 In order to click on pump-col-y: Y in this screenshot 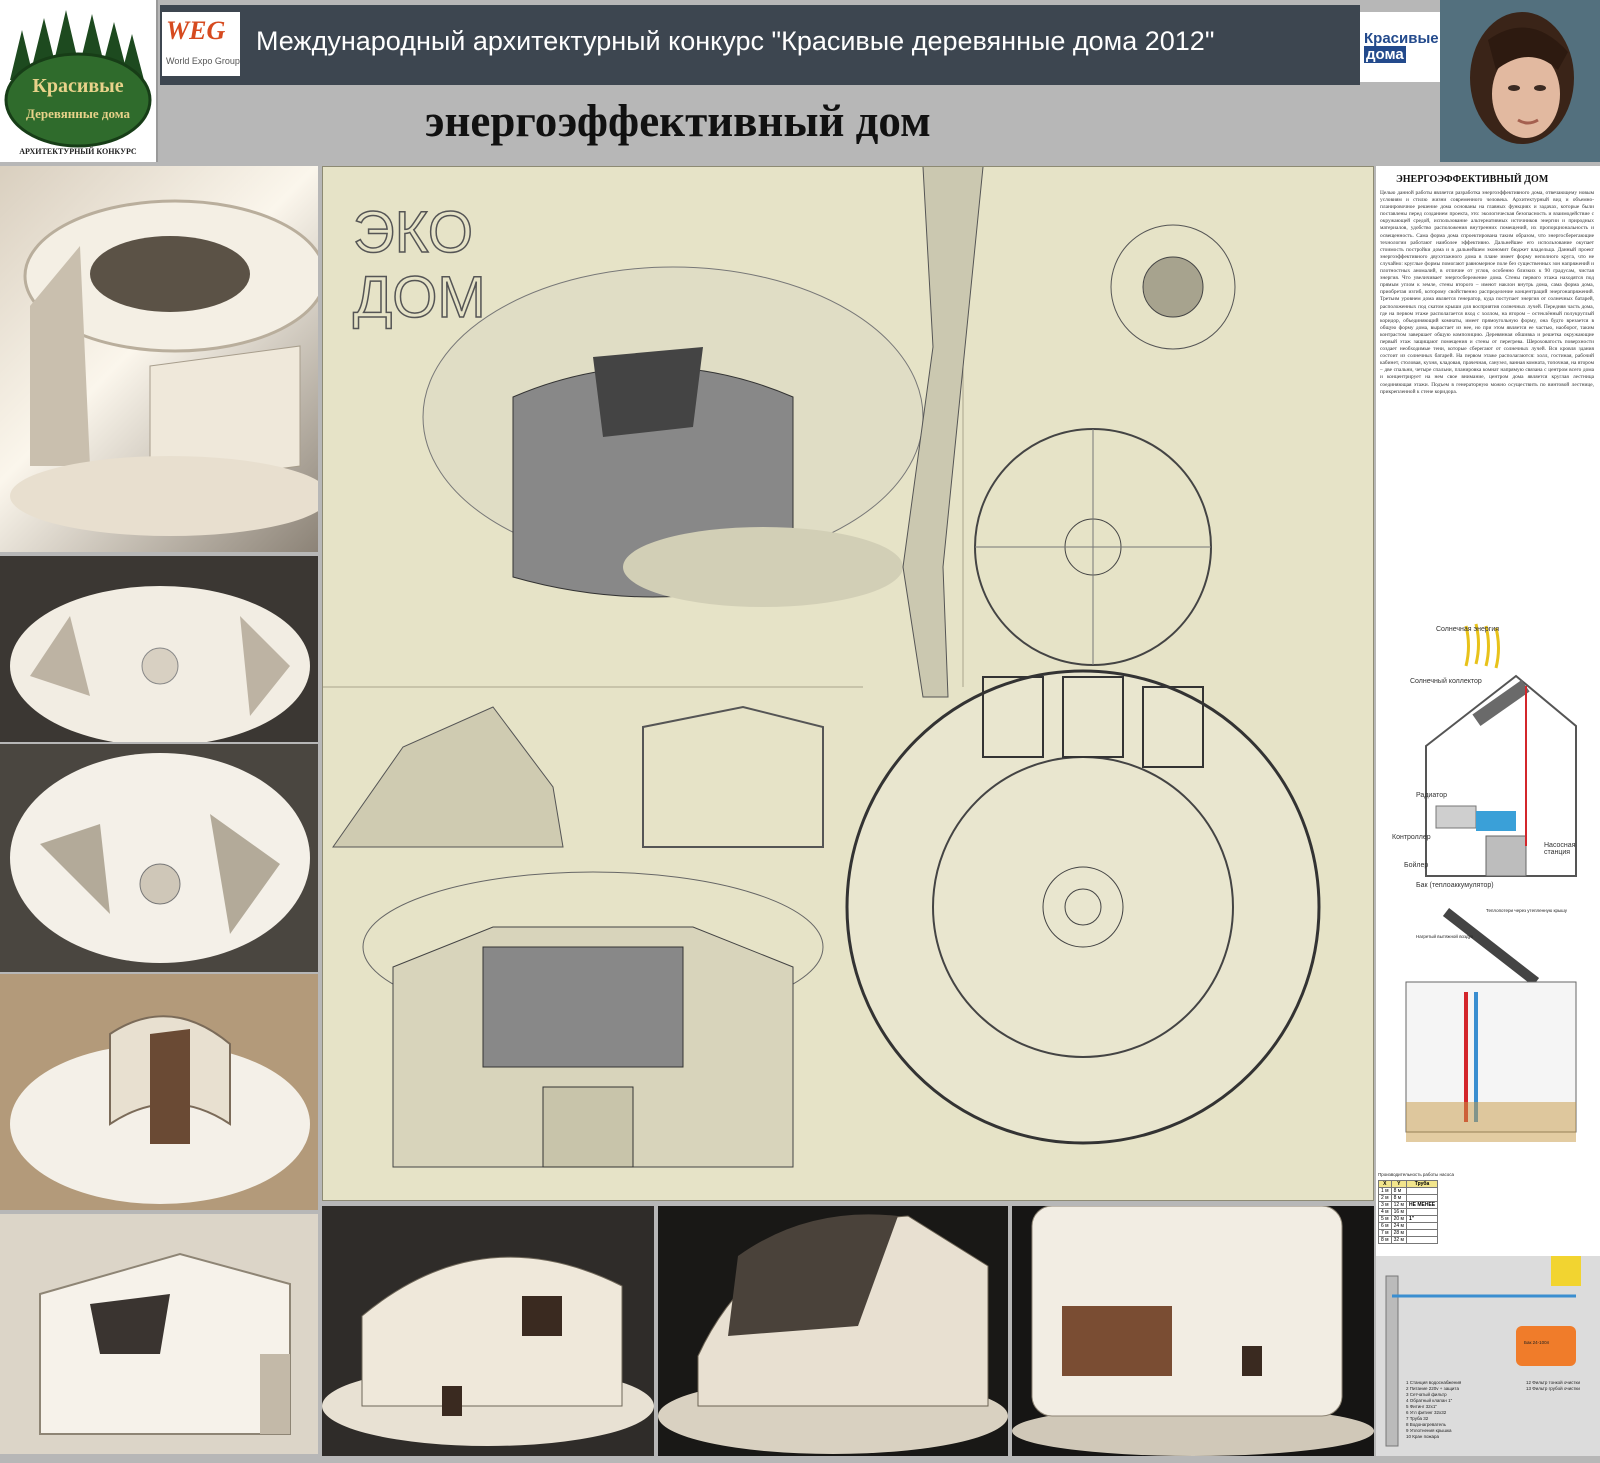, I will do `click(1399, 1184)`.